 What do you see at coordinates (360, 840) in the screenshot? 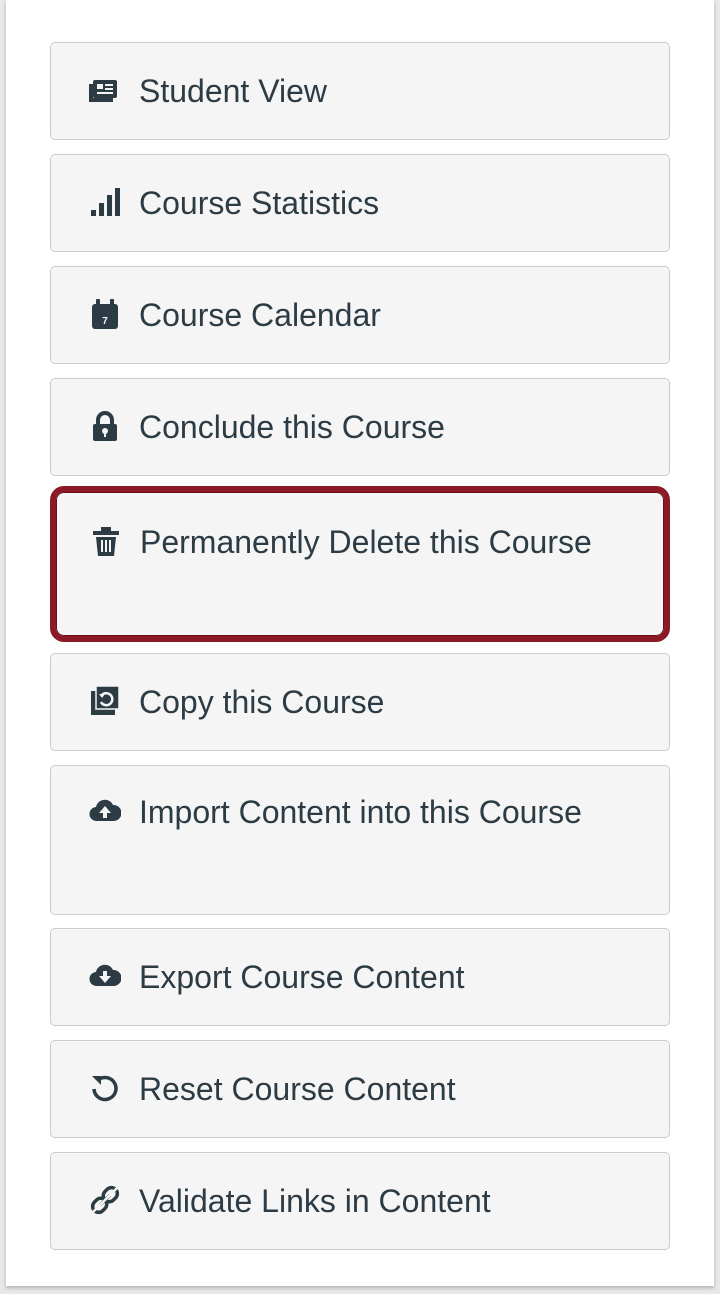
I see `import-content-button: Import Content into this Course` at bounding box center [360, 840].